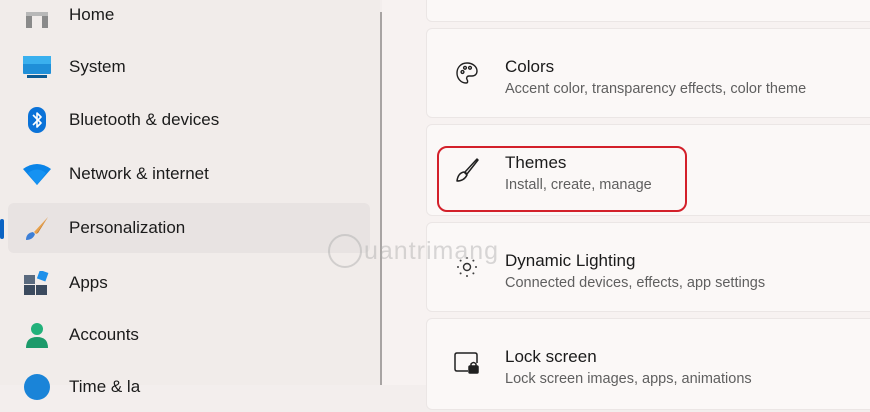 The width and height of the screenshot is (870, 412). What do you see at coordinates (105, 386) in the screenshot?
I see `sidebar-item-label: Time & la` at bounding box center [105, 386].